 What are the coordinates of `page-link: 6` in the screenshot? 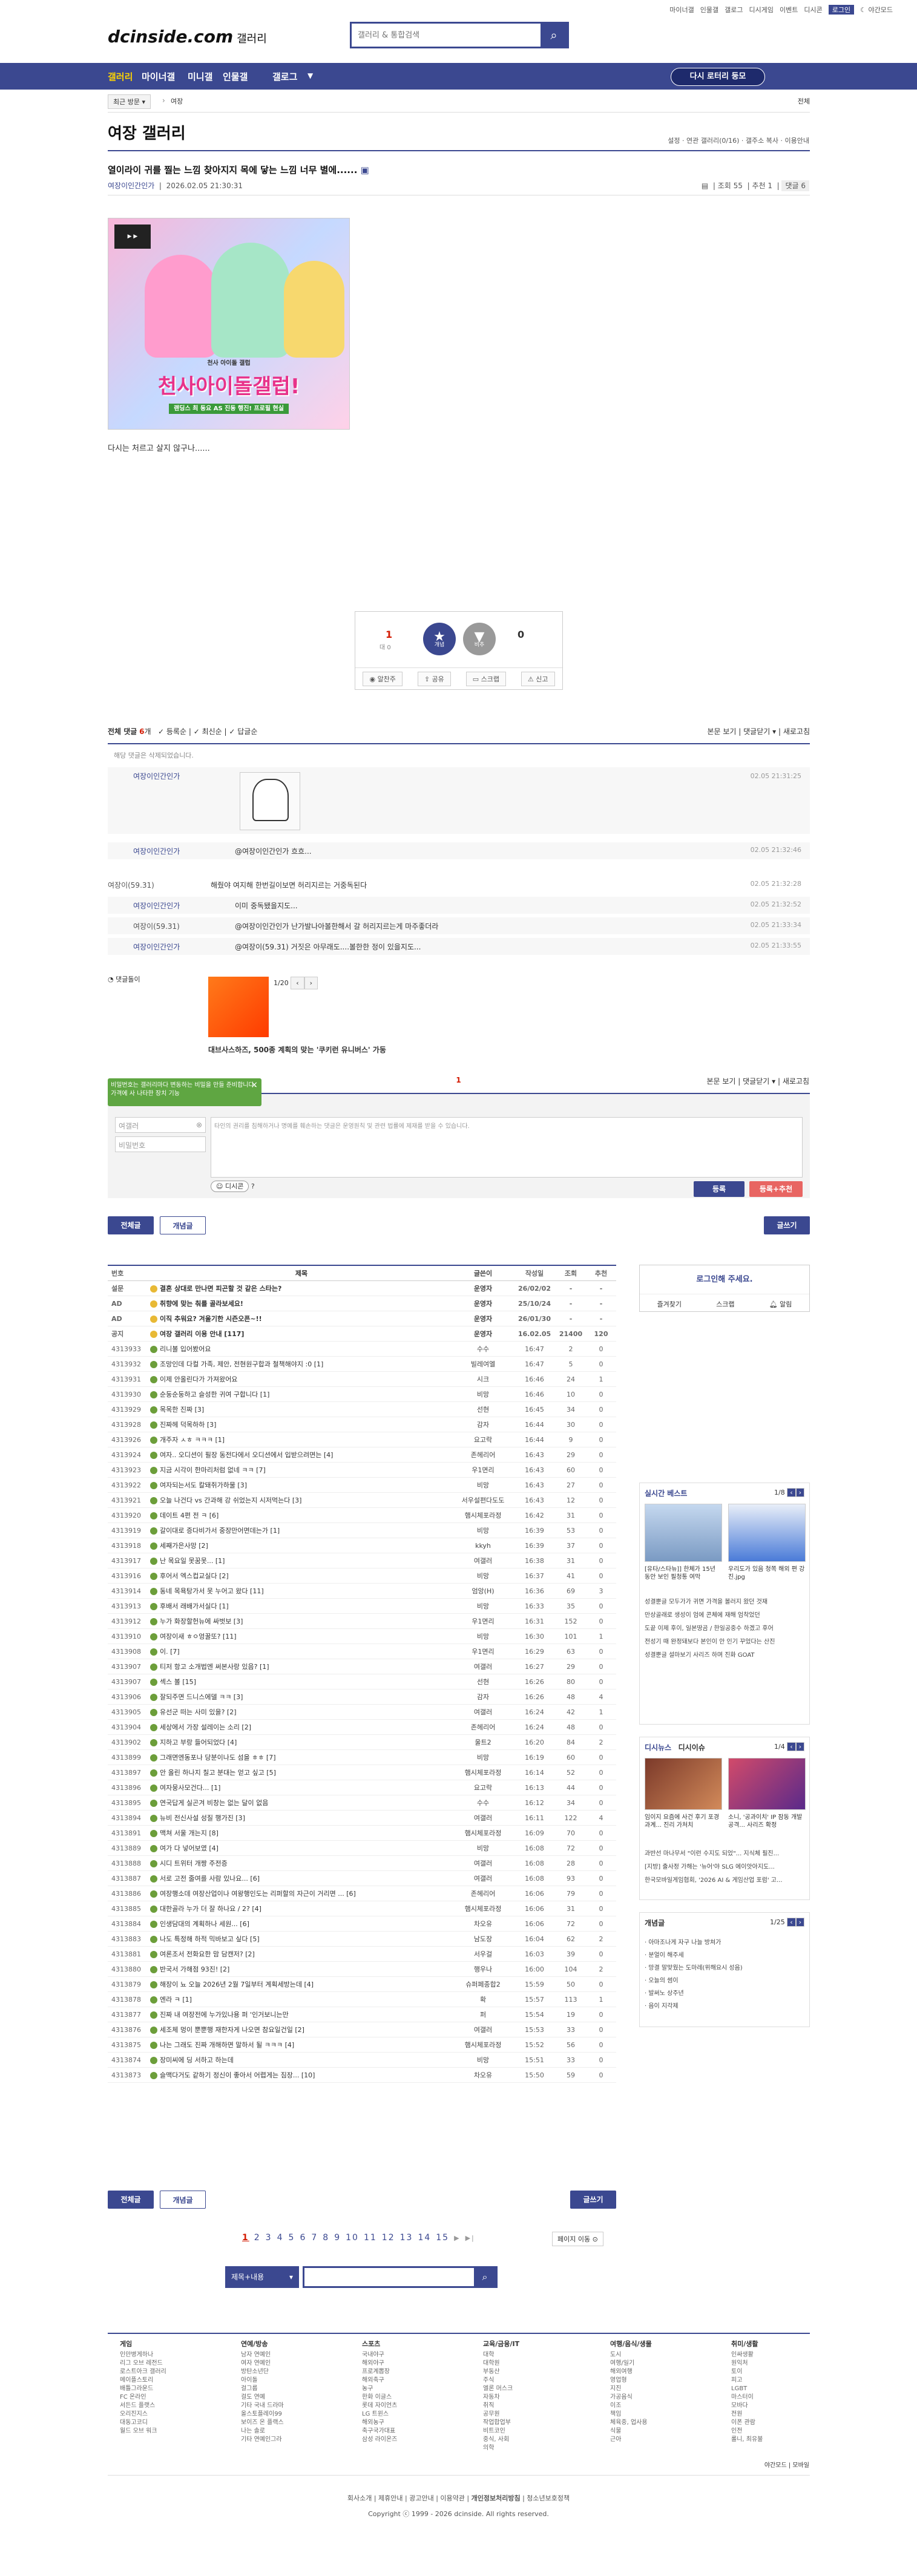 It's located at (303, 2238).